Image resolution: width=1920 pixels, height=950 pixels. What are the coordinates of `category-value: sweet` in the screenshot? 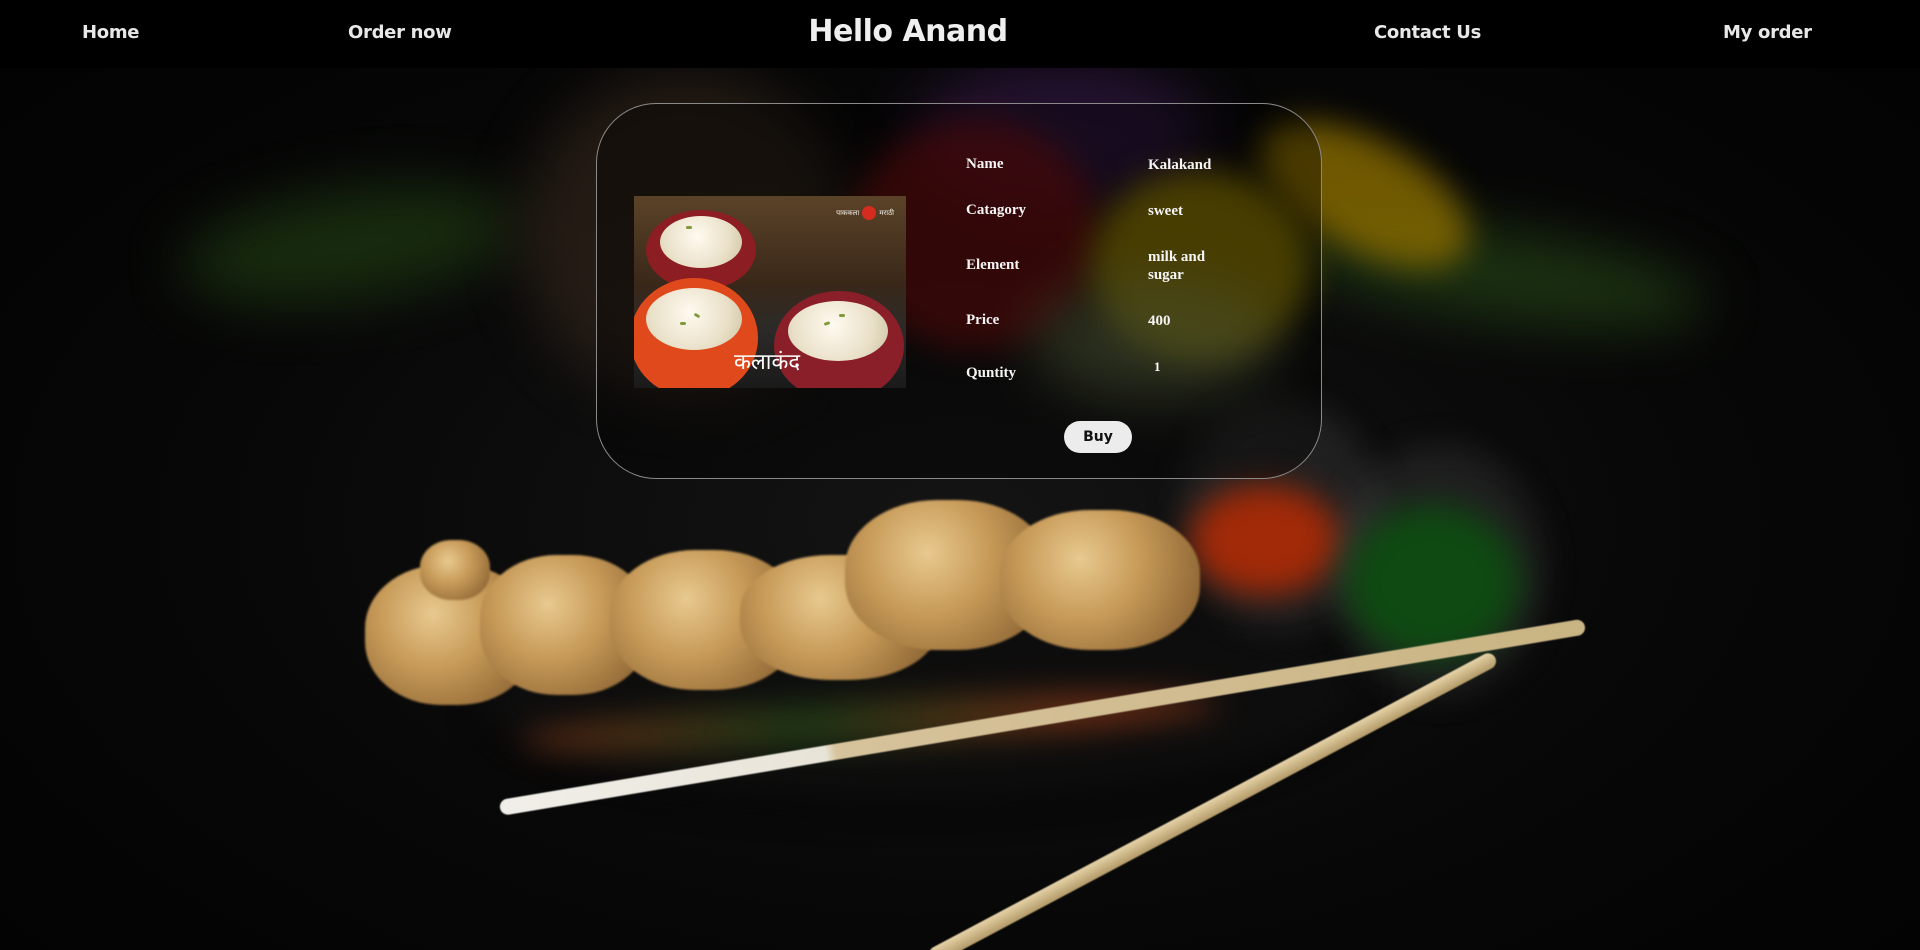 It's located at (1165, 211).